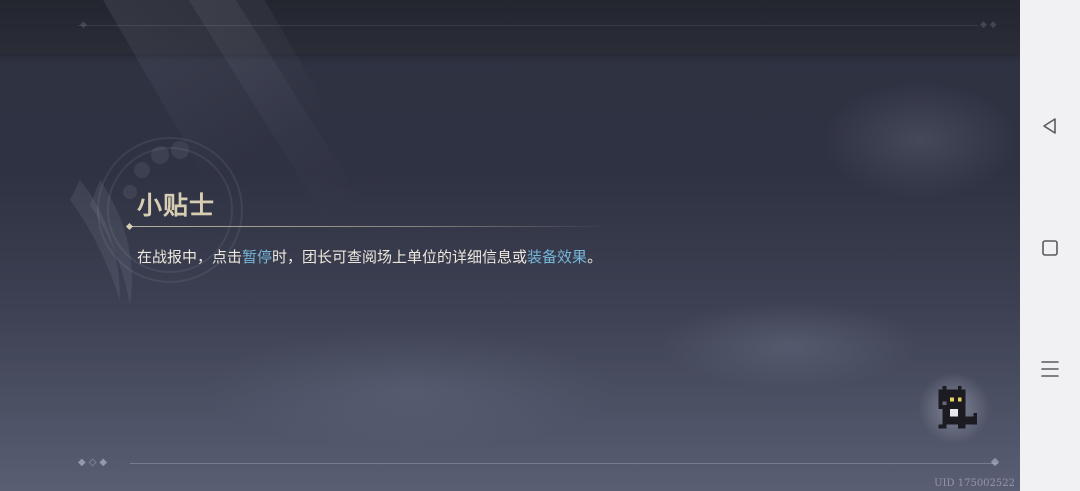 The image size is (1080, 491). What do you see at coordinates (995, 462) in the screenshot?
I see `bottom-right-ornament` at bounding box center [995, 462].